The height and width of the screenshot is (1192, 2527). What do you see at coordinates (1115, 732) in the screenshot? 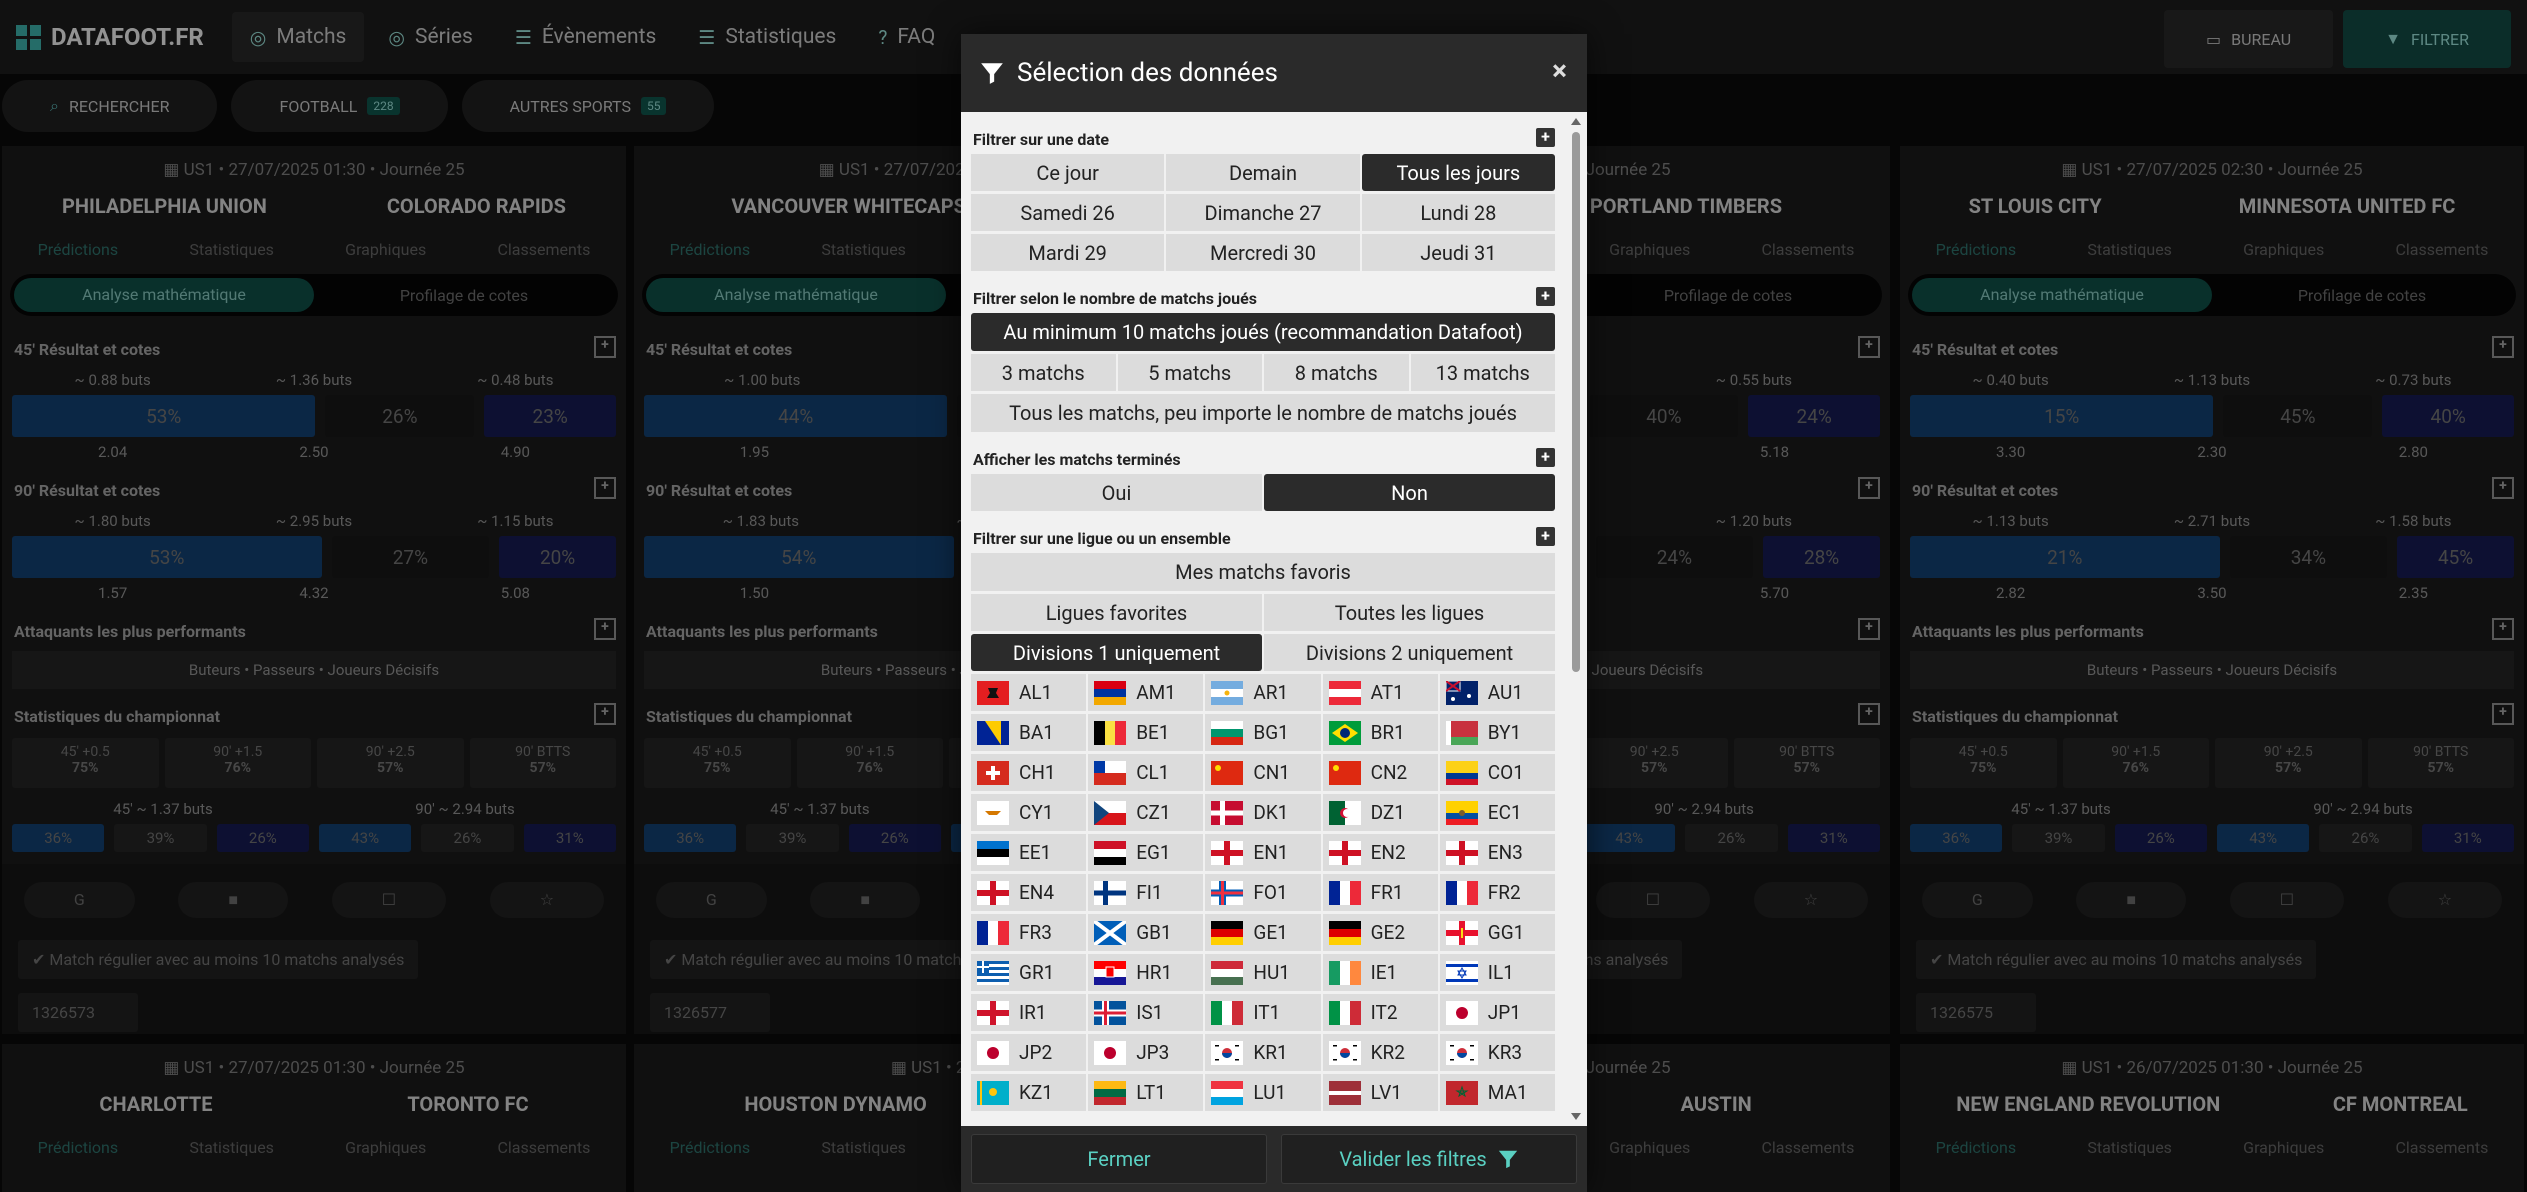
I see `flag-be-icon` at bounding box center [1115, 732].